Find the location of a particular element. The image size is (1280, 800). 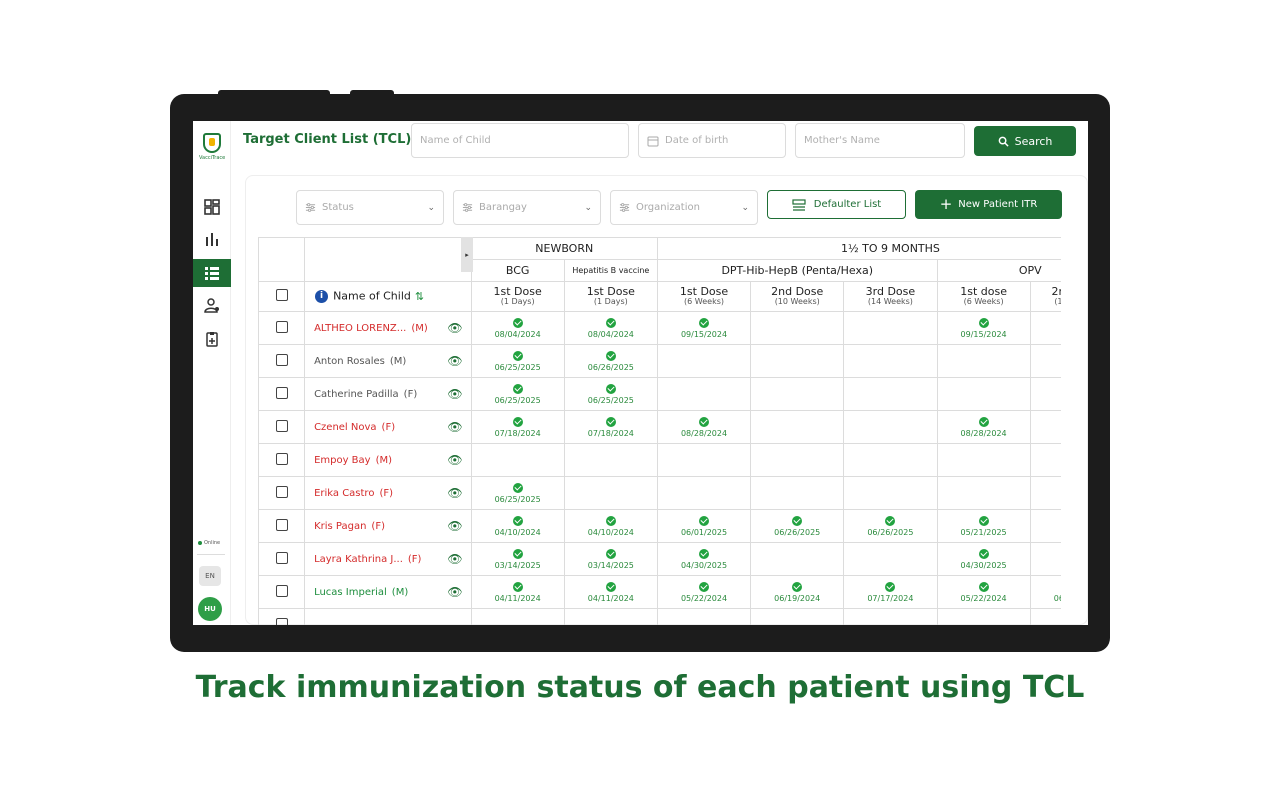

child-name-cell is located at coordinates (388, 616).